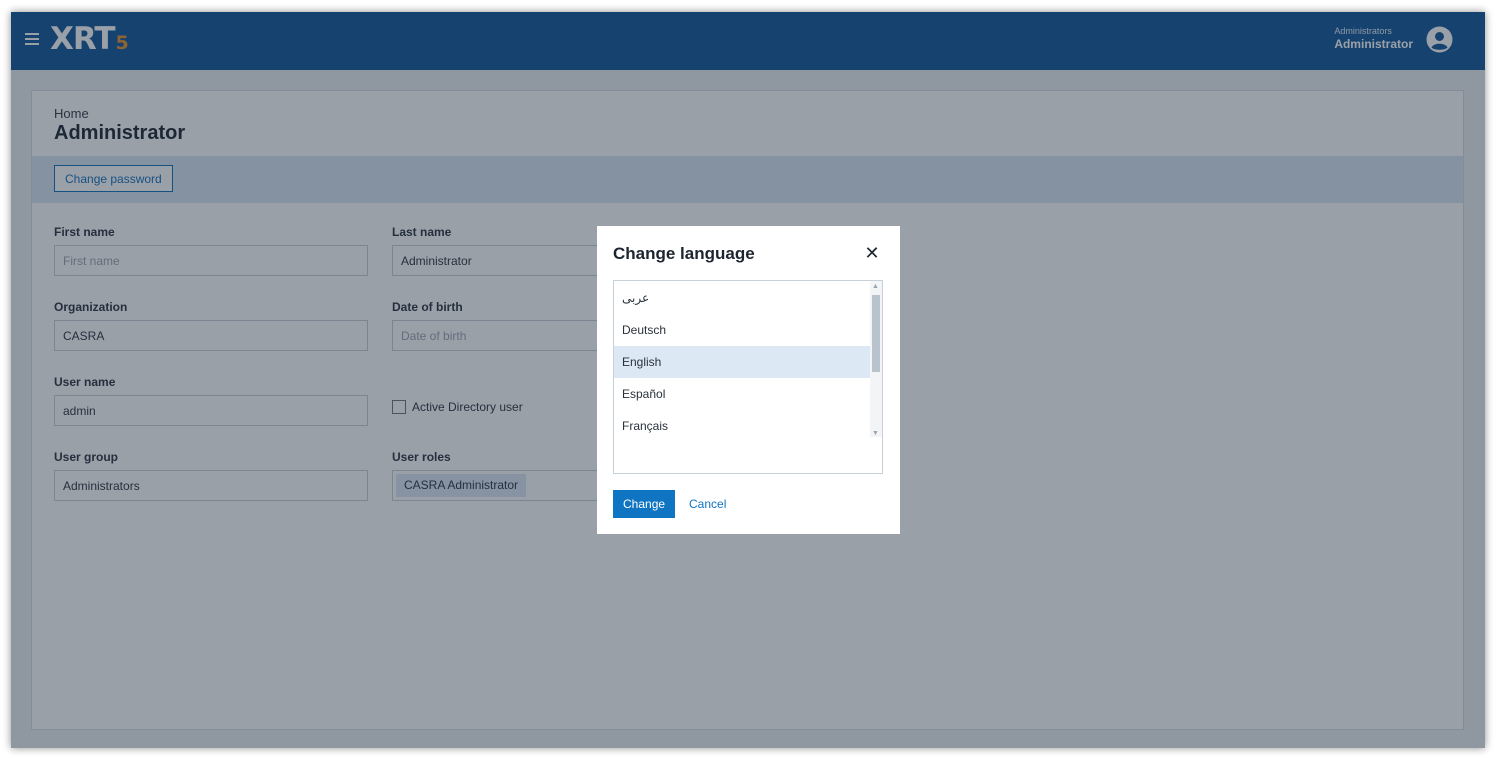 The height and width of the screenshot is (759, 1496). Describe the element at coordinates (742, 330) in the screenshot. I see `language-option: Deutsch` at that location.